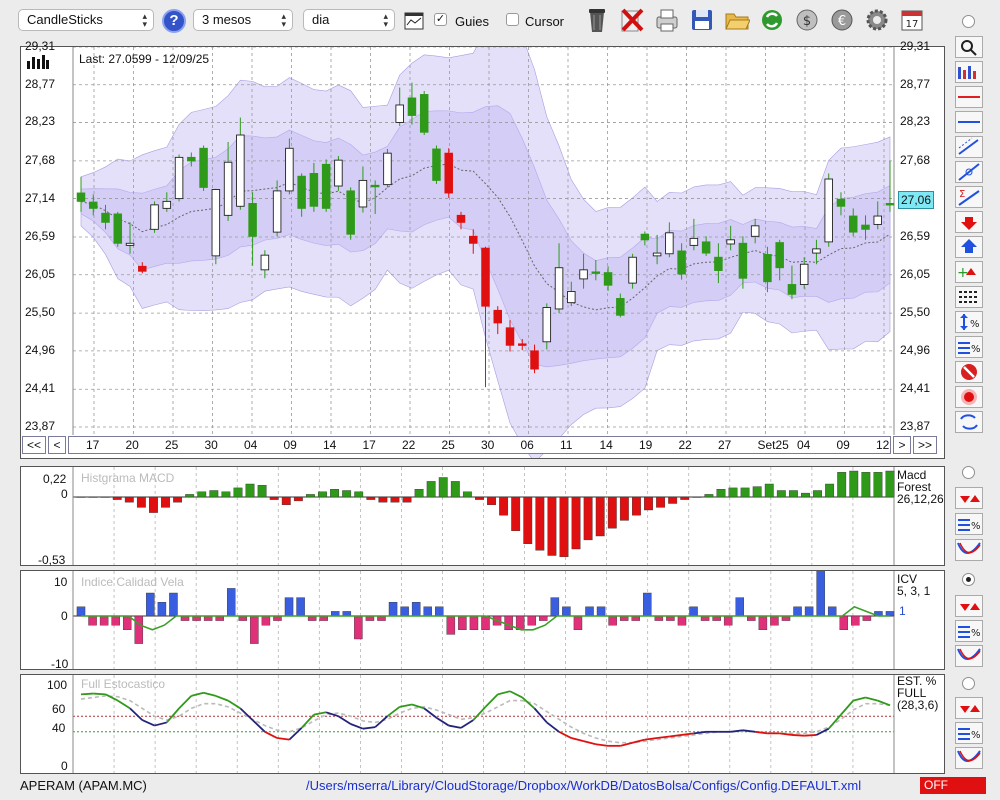 The image size is (1000, 800). What do you see at coordinates (969, 247) in the screenshot?
I see `arrow-up-button` at bounding box center [969, 247].